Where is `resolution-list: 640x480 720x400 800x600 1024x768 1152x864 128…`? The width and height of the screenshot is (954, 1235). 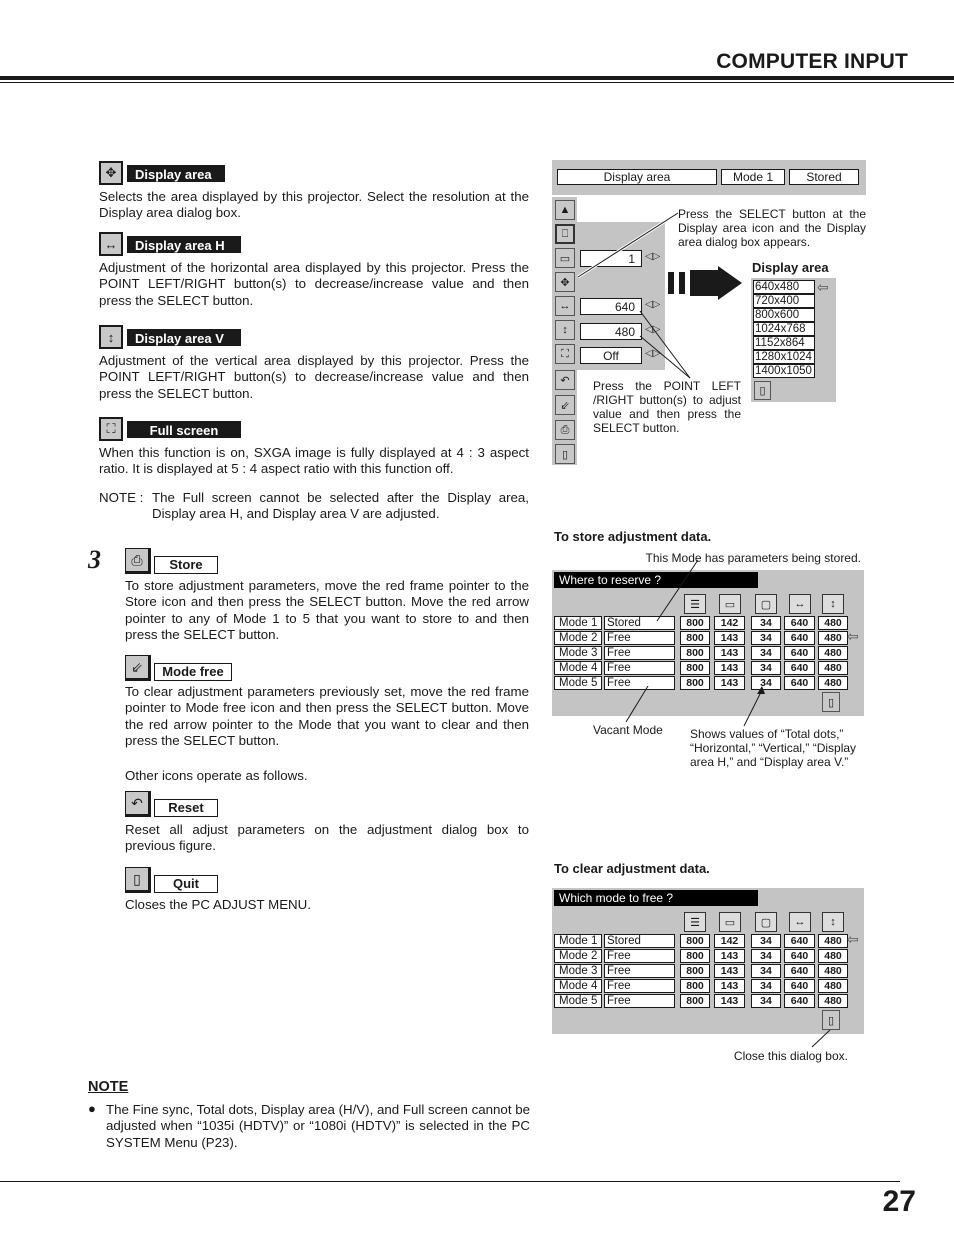 resolution-list: 640x480 720x400 800x600 1024x768 1152x864 128… is located at coordinates (784, 329).